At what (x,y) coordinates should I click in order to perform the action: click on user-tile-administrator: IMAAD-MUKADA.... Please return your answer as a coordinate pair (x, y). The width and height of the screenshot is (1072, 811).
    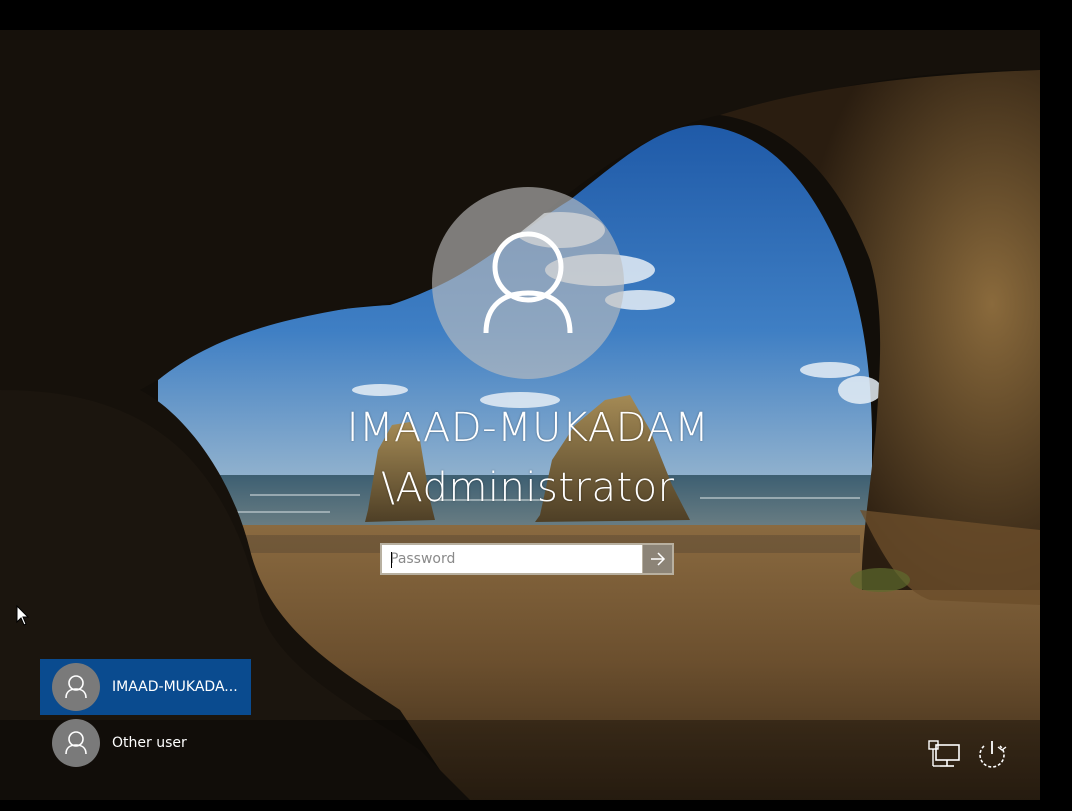
    Looking at the image, I should click on (145, 687).